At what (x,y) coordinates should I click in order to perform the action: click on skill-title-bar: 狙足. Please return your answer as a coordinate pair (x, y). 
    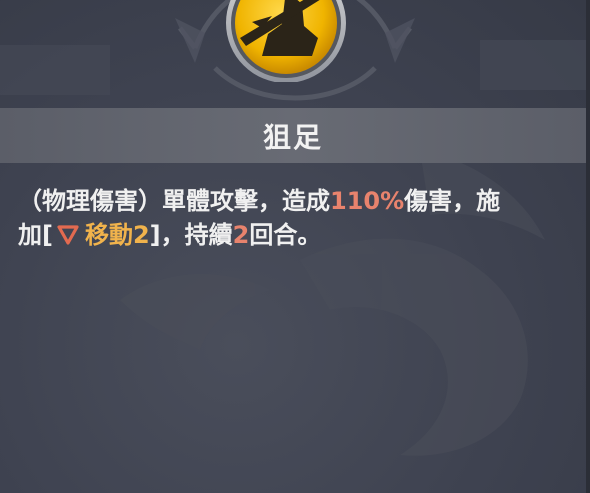
    Looking at the image, I should click on (293, 135).